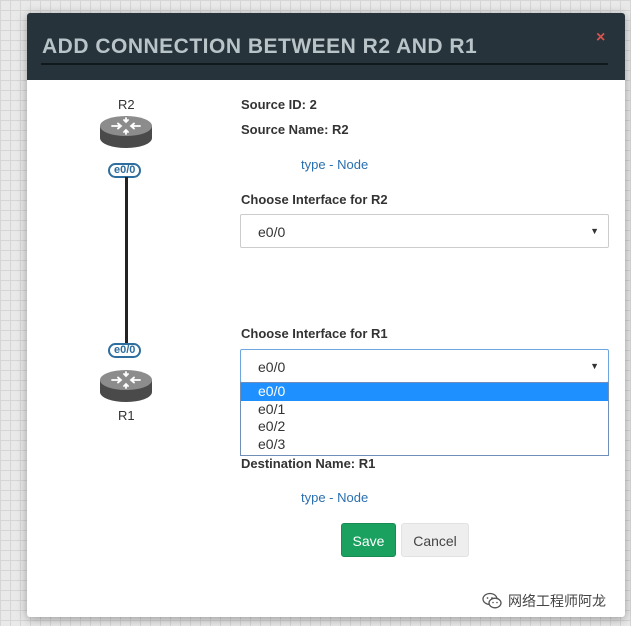  I want to click on dest-interface-value: e0/0, so click(272, 367).